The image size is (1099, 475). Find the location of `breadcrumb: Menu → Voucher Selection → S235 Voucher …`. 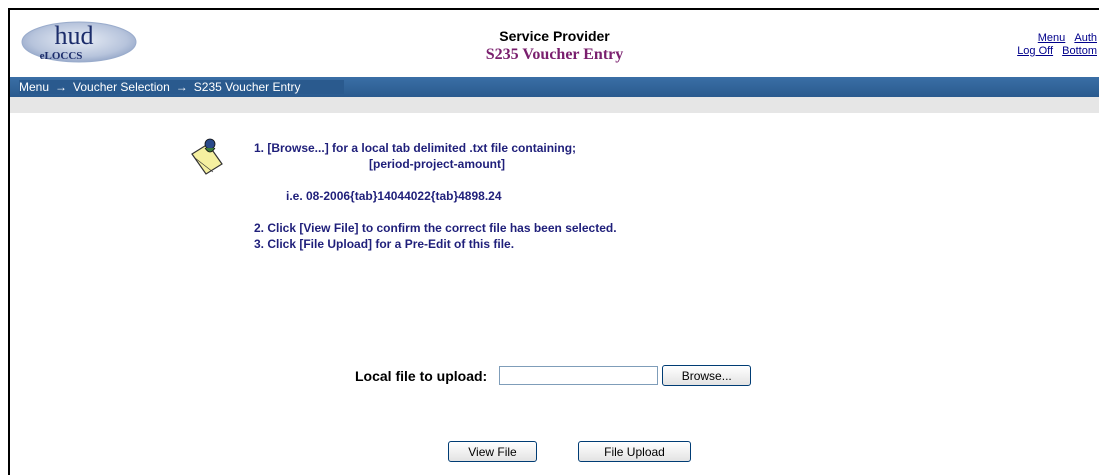

breadcrumb: Menu → Voucher Selection → S235 Voucher … is located at coordinates (181, 87).